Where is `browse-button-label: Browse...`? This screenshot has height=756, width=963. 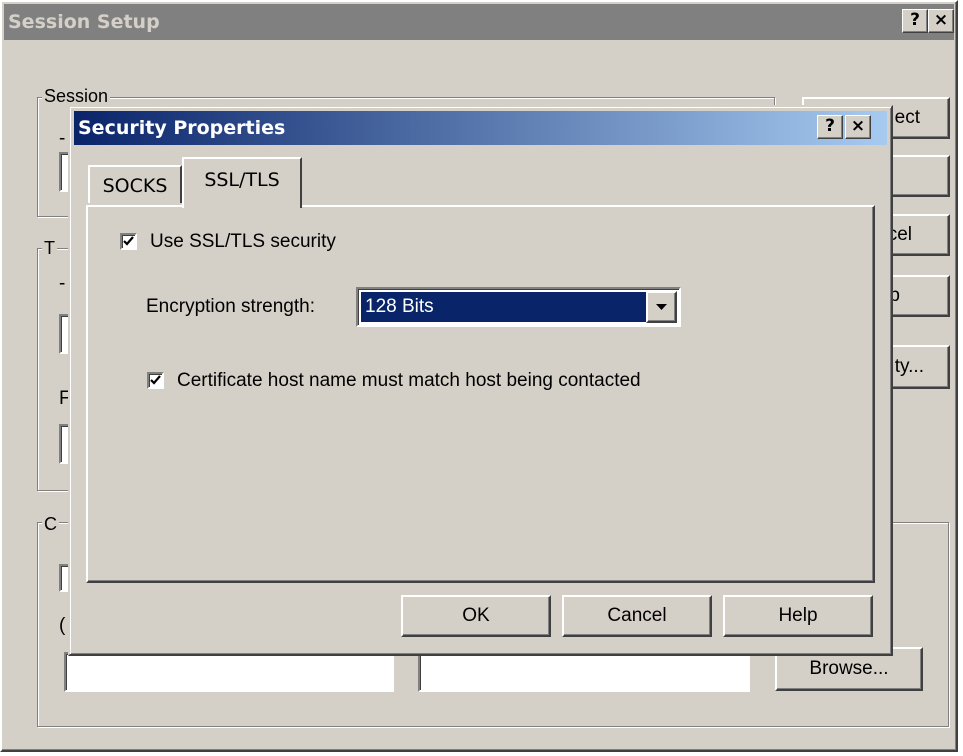 browse-button-label: Browse... is located at coordinates (849, 668).